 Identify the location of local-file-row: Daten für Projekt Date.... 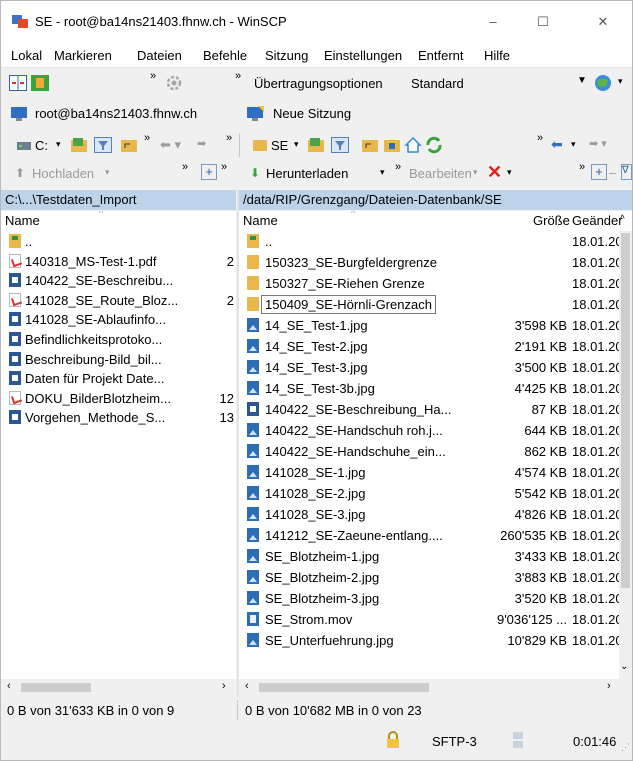
(118, 378).